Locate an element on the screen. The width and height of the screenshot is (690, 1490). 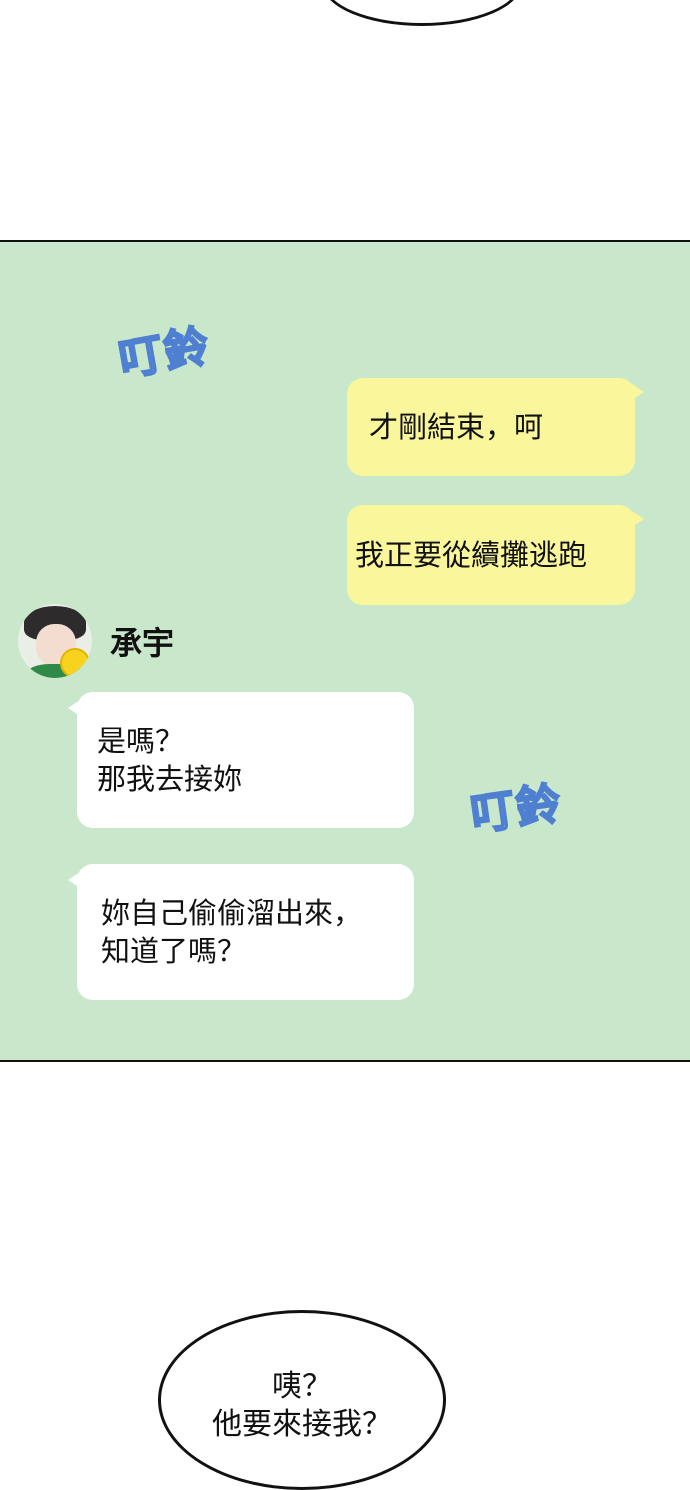
speech-bubble-top is located at coordinates (422, 13).